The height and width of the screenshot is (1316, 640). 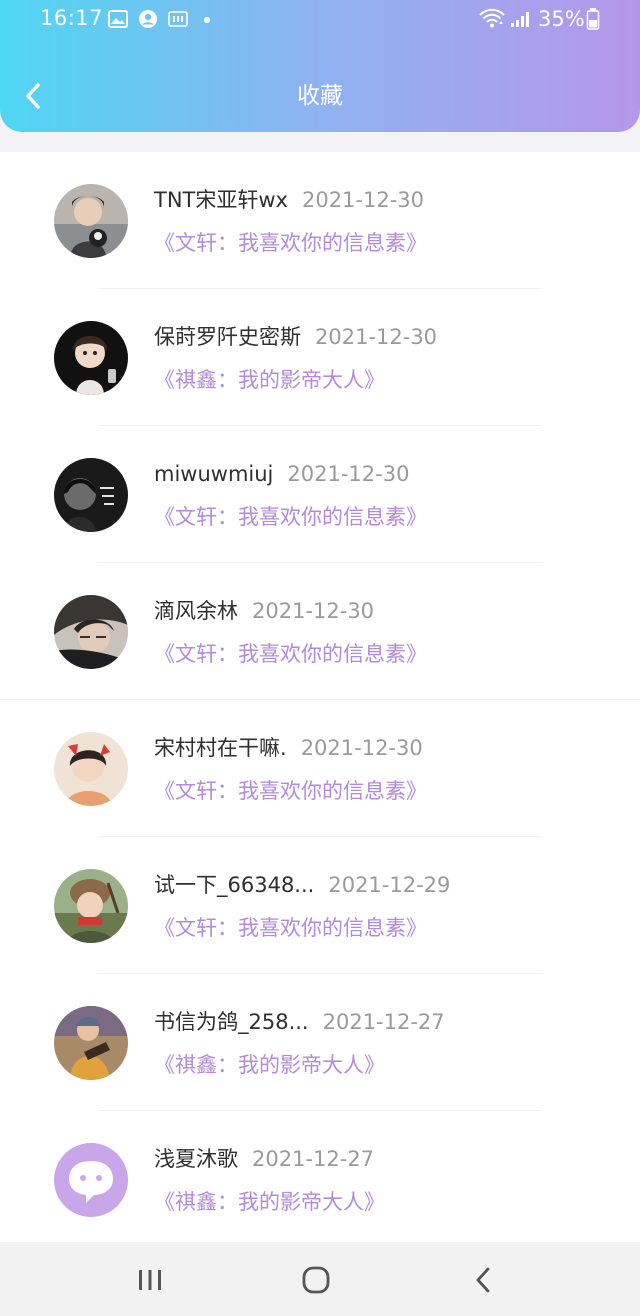 What do you see at coordinates (484, 1280) in the screenshot?
I see `back-icon` at bounding box center [484, 1280].